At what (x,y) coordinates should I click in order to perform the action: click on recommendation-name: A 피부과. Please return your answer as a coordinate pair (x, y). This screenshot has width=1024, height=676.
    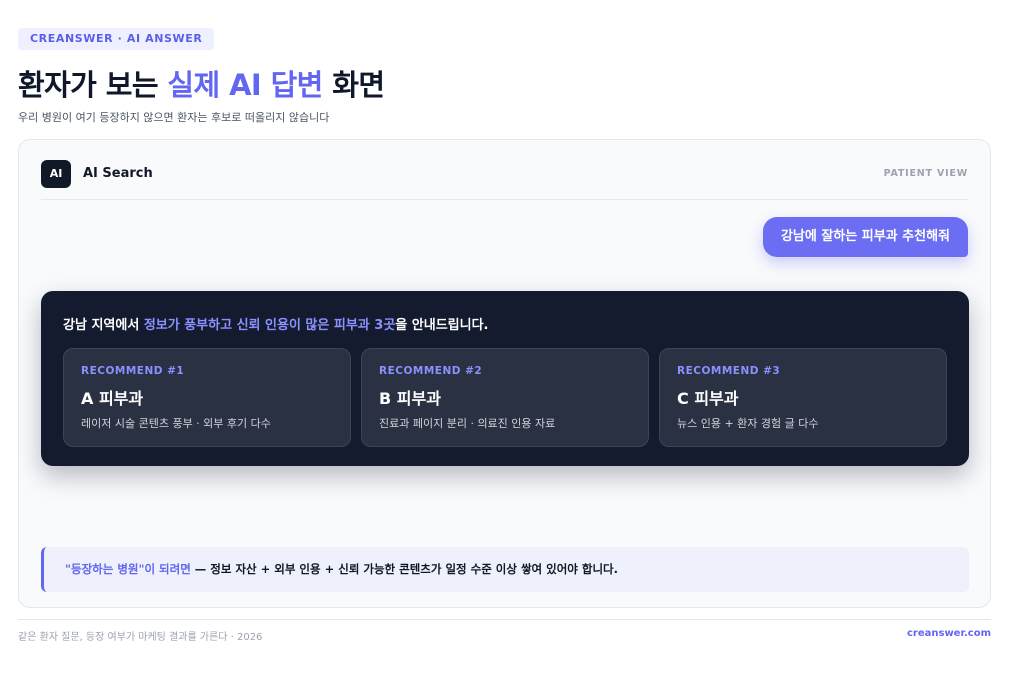
    Looking at the image, I should click on (112, 398).